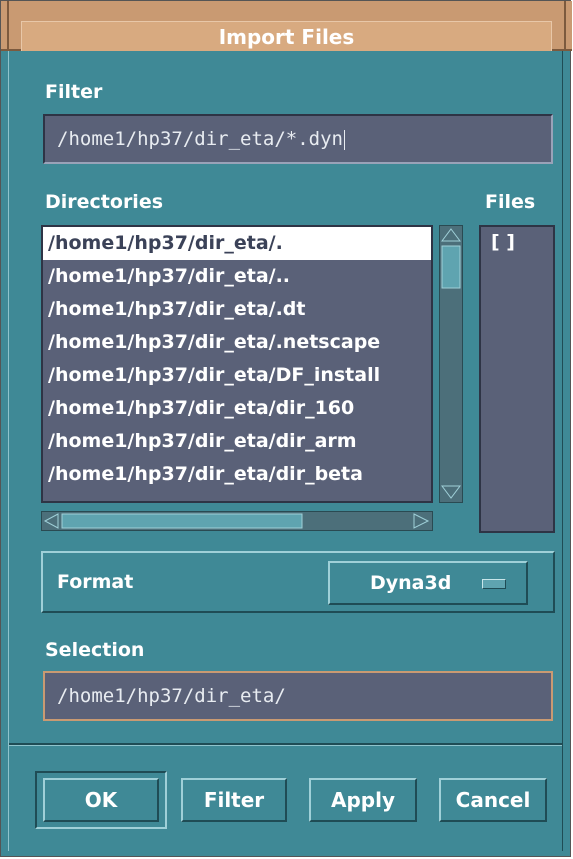 The width and height of the screenshot is (573, 859). What do you see at coordinates (285, 744) in the screenshot?
I see `separator` at bounding box center [285, 744].